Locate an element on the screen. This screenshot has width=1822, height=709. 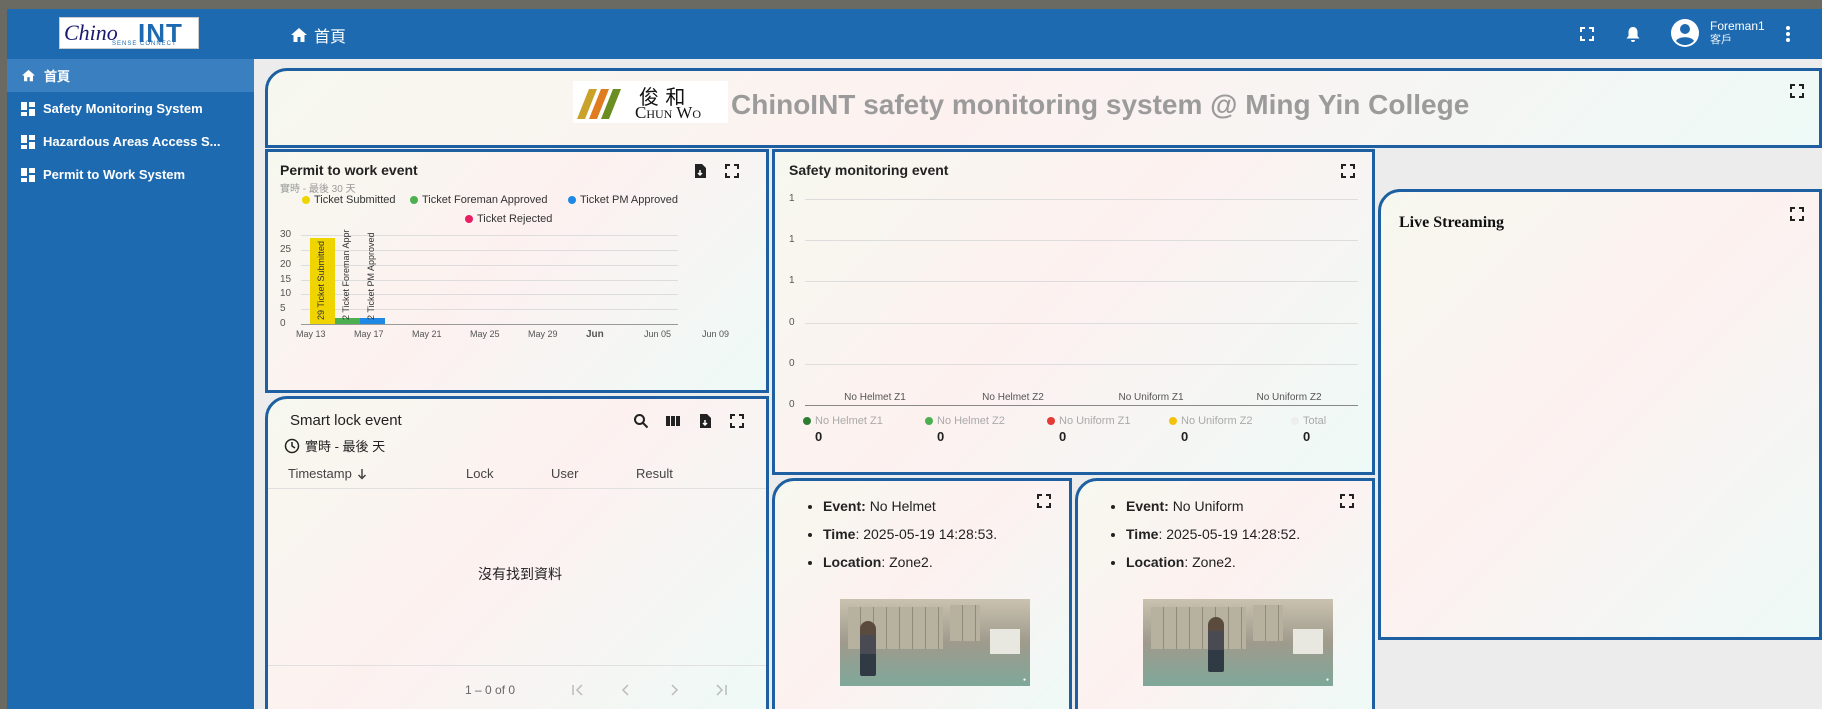
time-range: 實時 - 最後 天 is located at coordinates (334, 445).